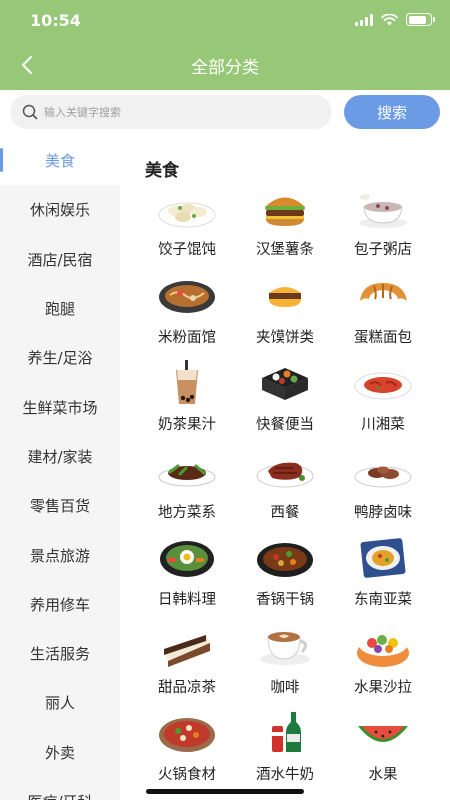 This screenshot has width=450, height=800. I want to click on category-item: 鸭脖卤味, so click(383, 490).